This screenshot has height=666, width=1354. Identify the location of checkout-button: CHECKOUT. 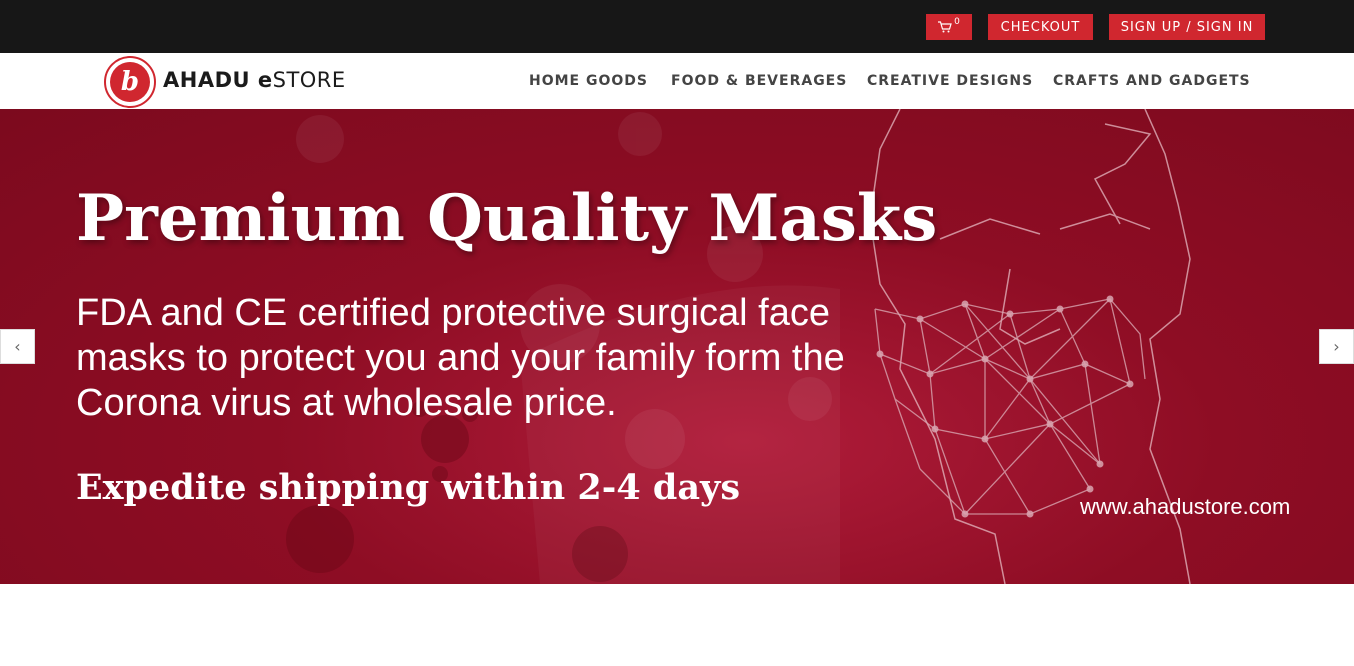
(1040, 27).